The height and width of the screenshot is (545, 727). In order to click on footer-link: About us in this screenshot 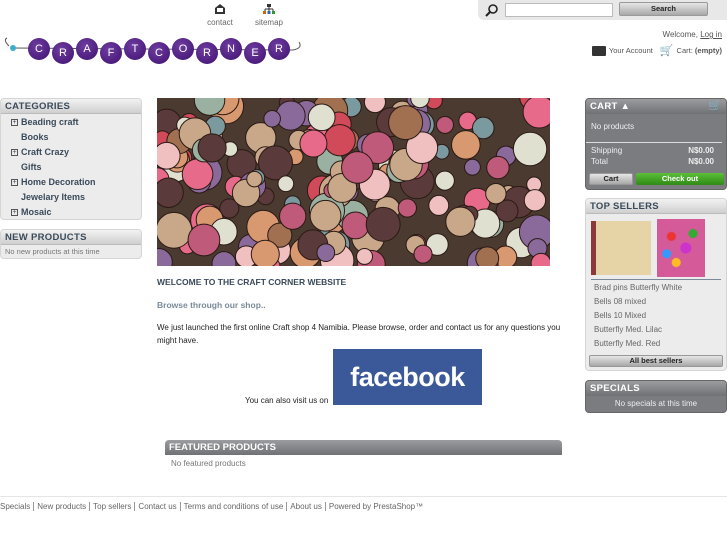, I will do `click(305, 506)`.